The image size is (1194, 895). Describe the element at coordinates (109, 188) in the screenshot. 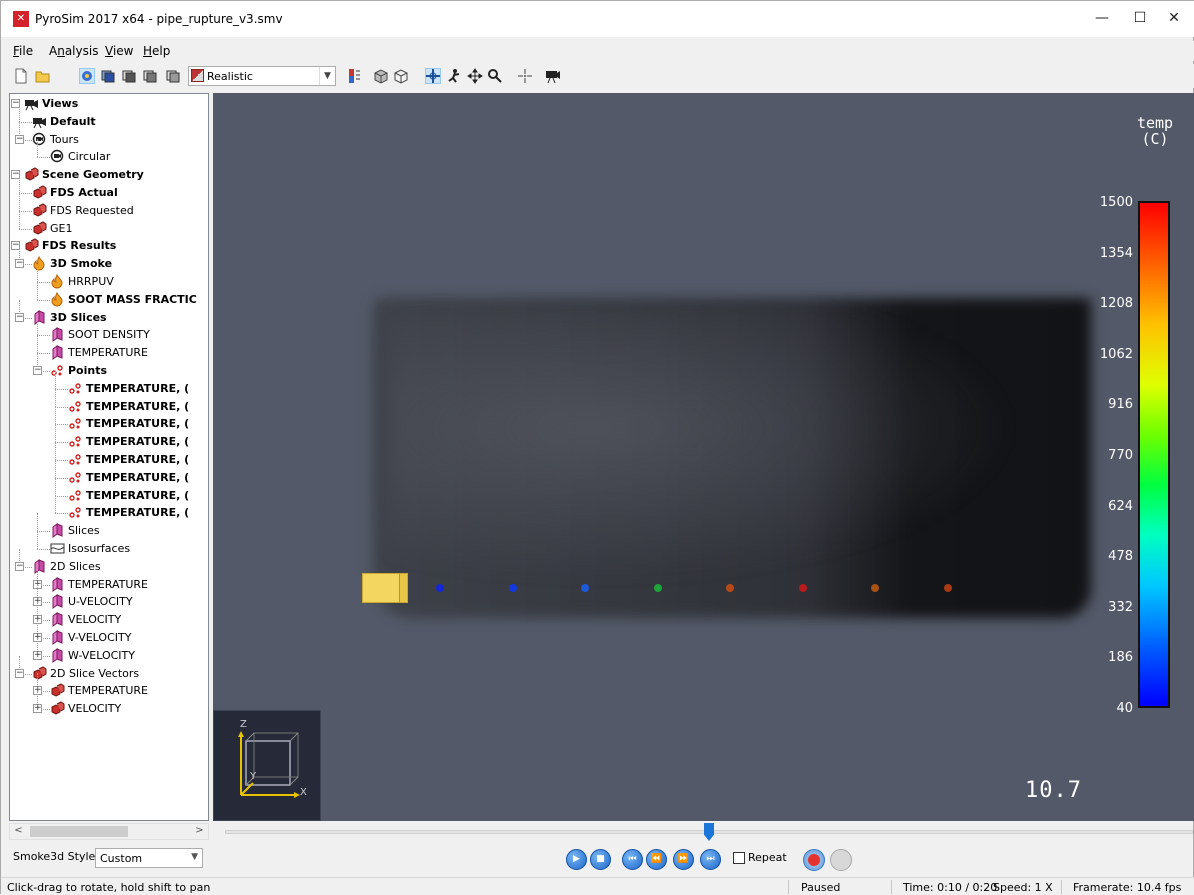

I see `tree-node: FDS Actual` at that location.